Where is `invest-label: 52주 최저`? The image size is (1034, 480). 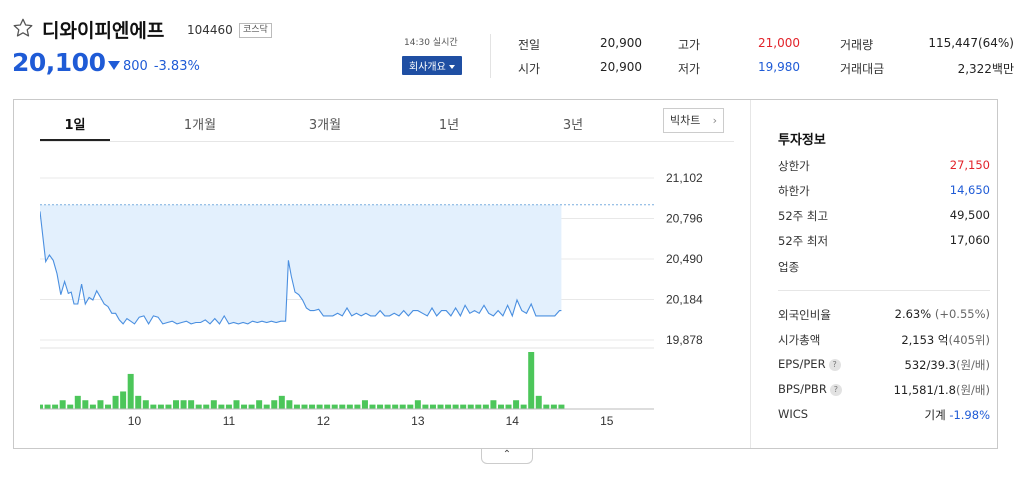
invest-label: 52주 최저 is located at coordinates (803, 241).